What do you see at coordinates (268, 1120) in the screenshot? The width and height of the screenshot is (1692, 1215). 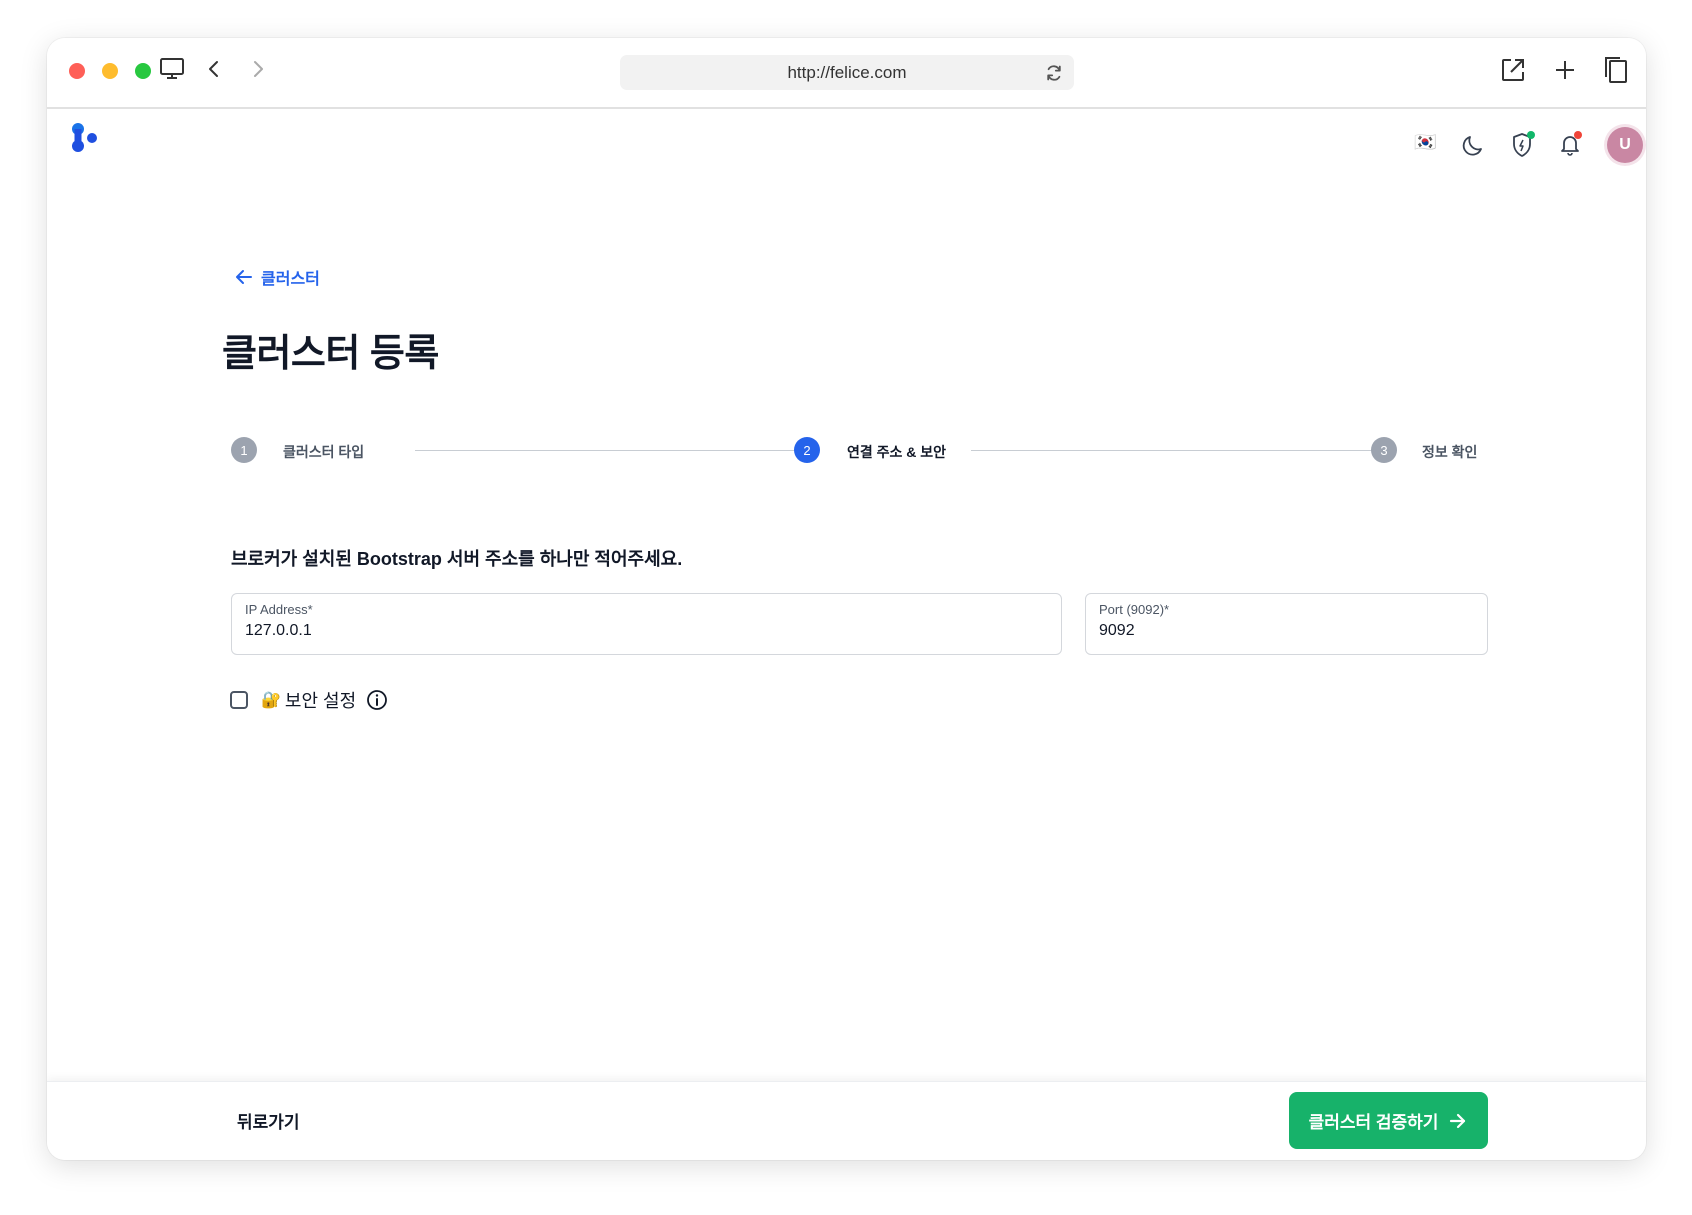 I see `go-back-button: 뒤로가기` at bounding box center [268, 1120].